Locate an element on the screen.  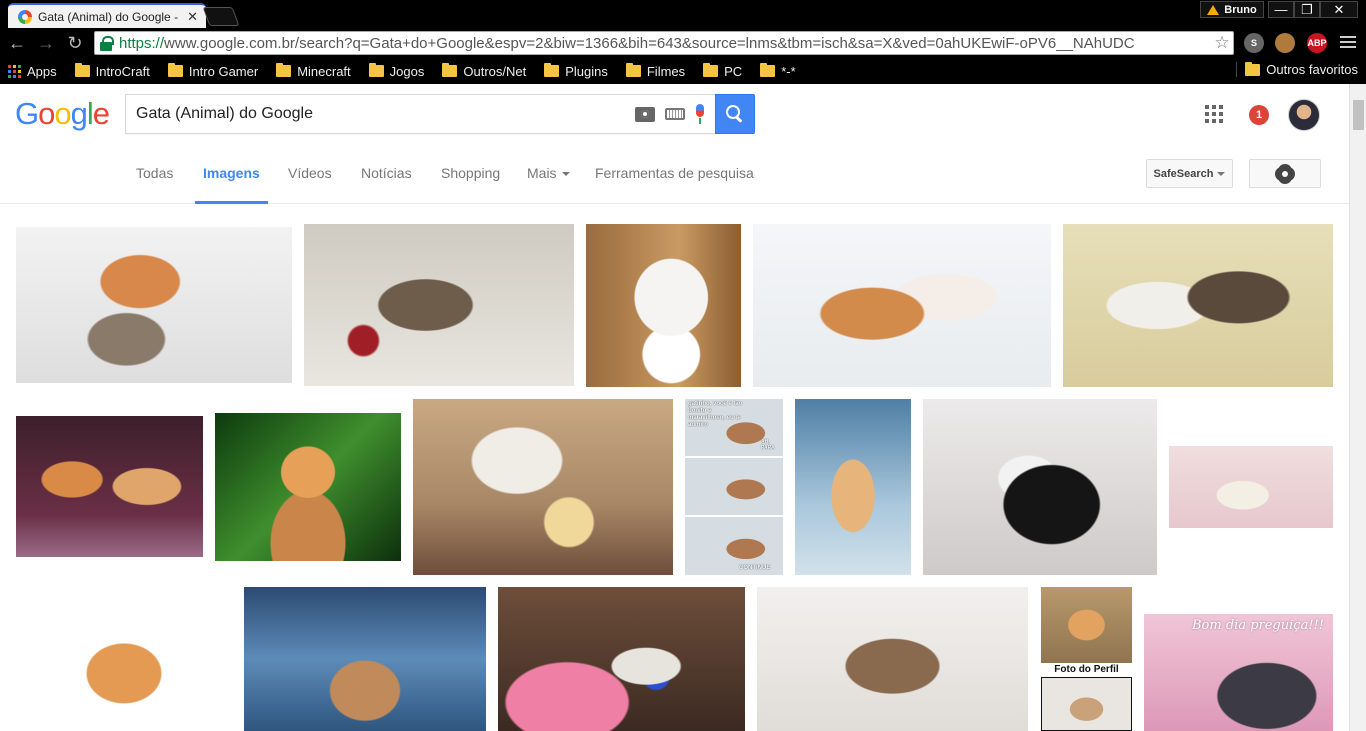
search-input: Gata (Animal) do Google is located at coordinates (420, 114).